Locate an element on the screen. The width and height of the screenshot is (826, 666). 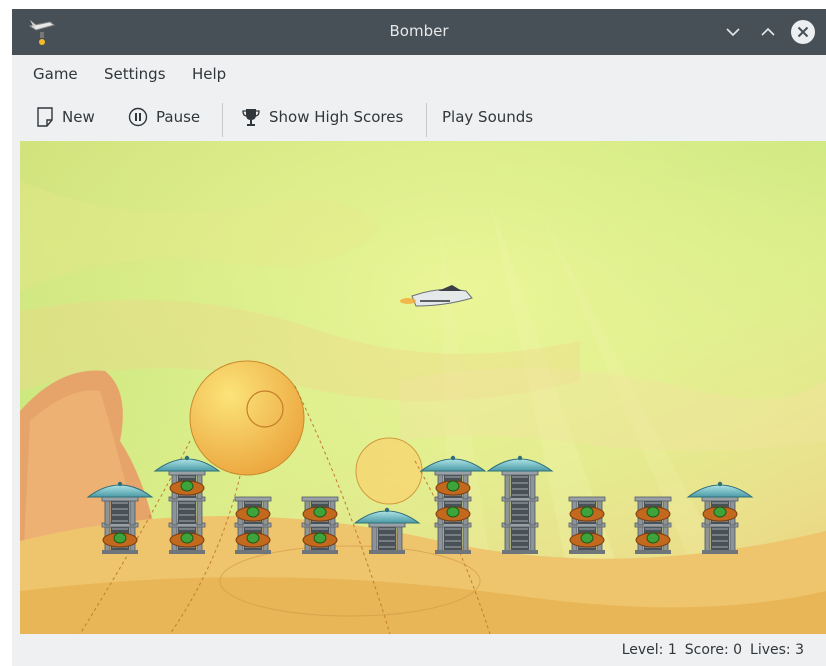
status-text: Level: 1 Score: 0 Lives: 3 is located at coordinates (713, 650).